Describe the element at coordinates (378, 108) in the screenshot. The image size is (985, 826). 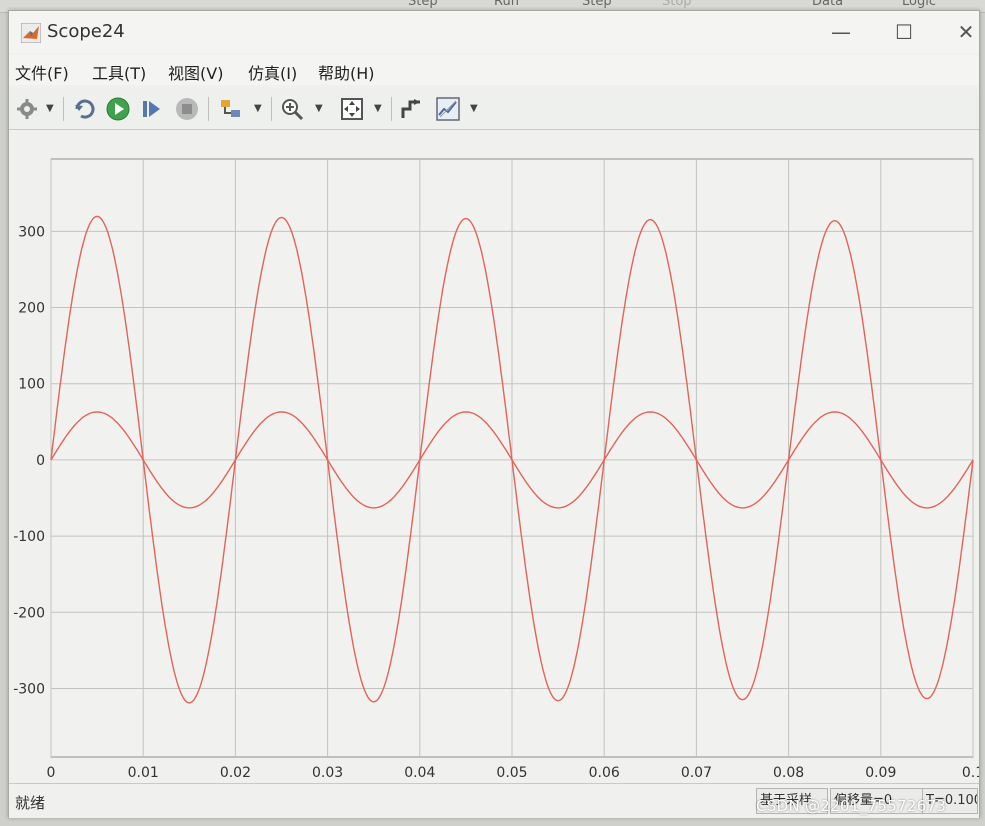
I see `autoscale-dropdown-icon: ▼` at that location.